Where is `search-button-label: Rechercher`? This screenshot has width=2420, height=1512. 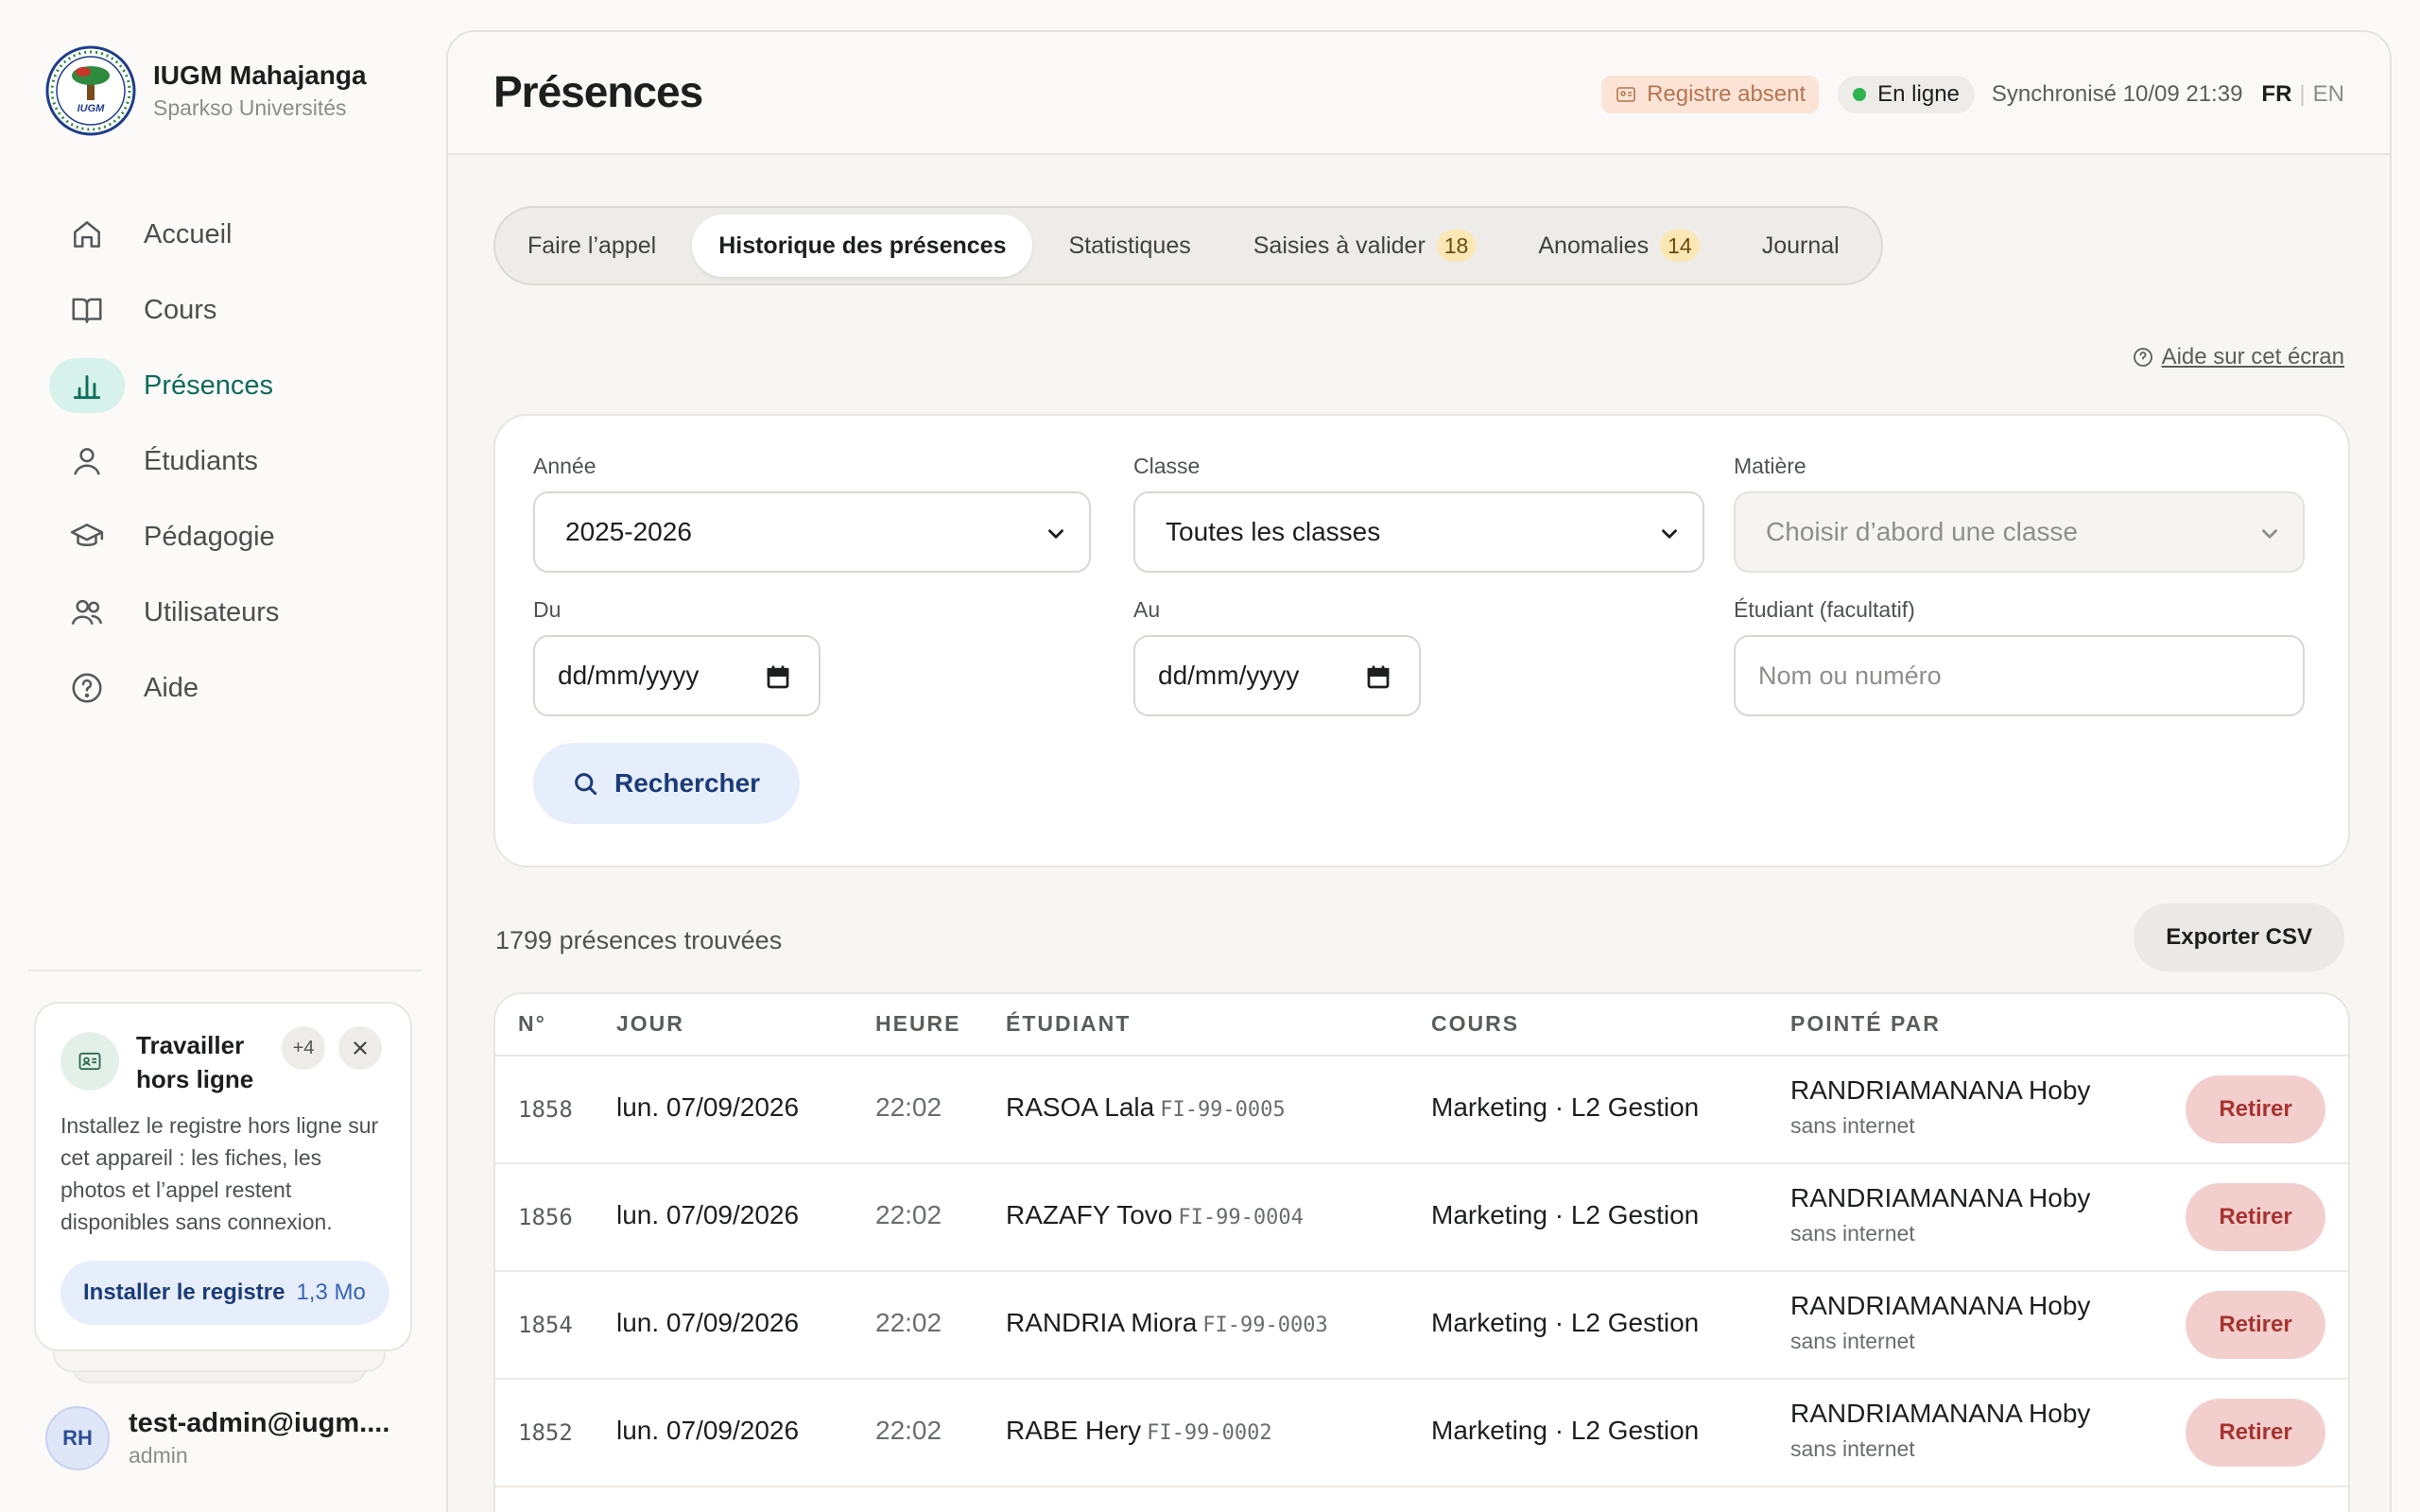
search-button-label: Rechercher is located at coordinates (687, 783).